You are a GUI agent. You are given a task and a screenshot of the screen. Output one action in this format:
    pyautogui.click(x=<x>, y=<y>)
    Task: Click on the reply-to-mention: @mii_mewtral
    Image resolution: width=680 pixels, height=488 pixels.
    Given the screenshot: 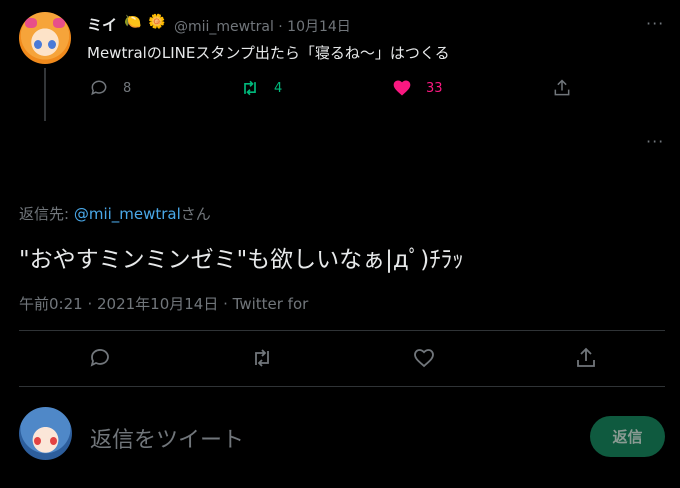 What is the action you would take?
    pyautogui.click(x=127, y=214)
    